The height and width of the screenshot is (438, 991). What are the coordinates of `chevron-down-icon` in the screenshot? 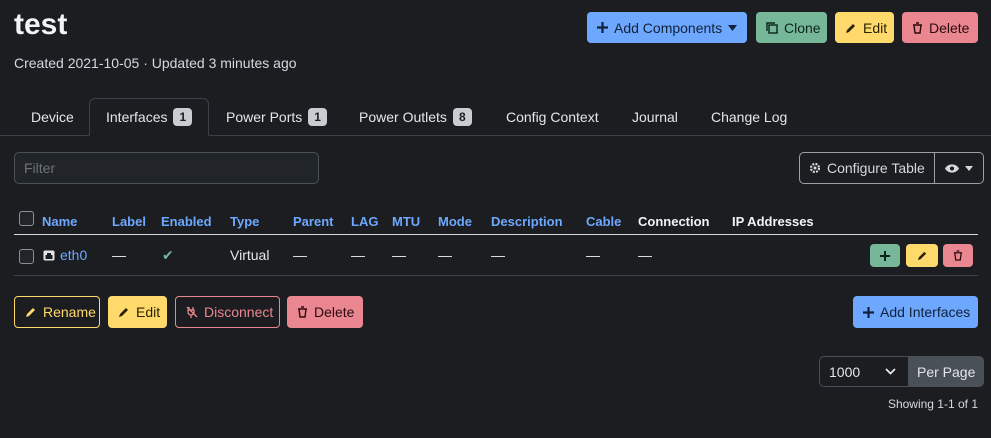 It's located at (890, 371).